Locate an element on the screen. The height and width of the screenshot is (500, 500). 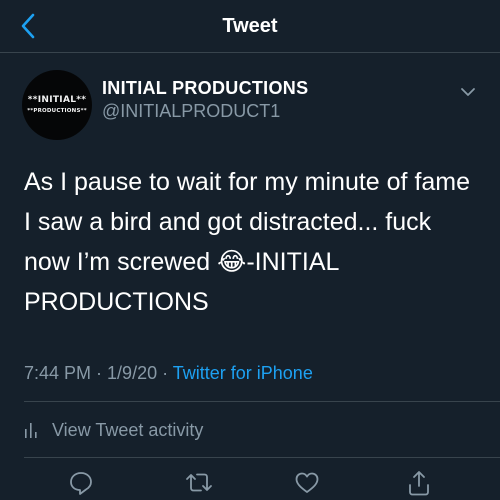
avatar-text-line1: **INITIAL** is located at coordinates (57, 99).